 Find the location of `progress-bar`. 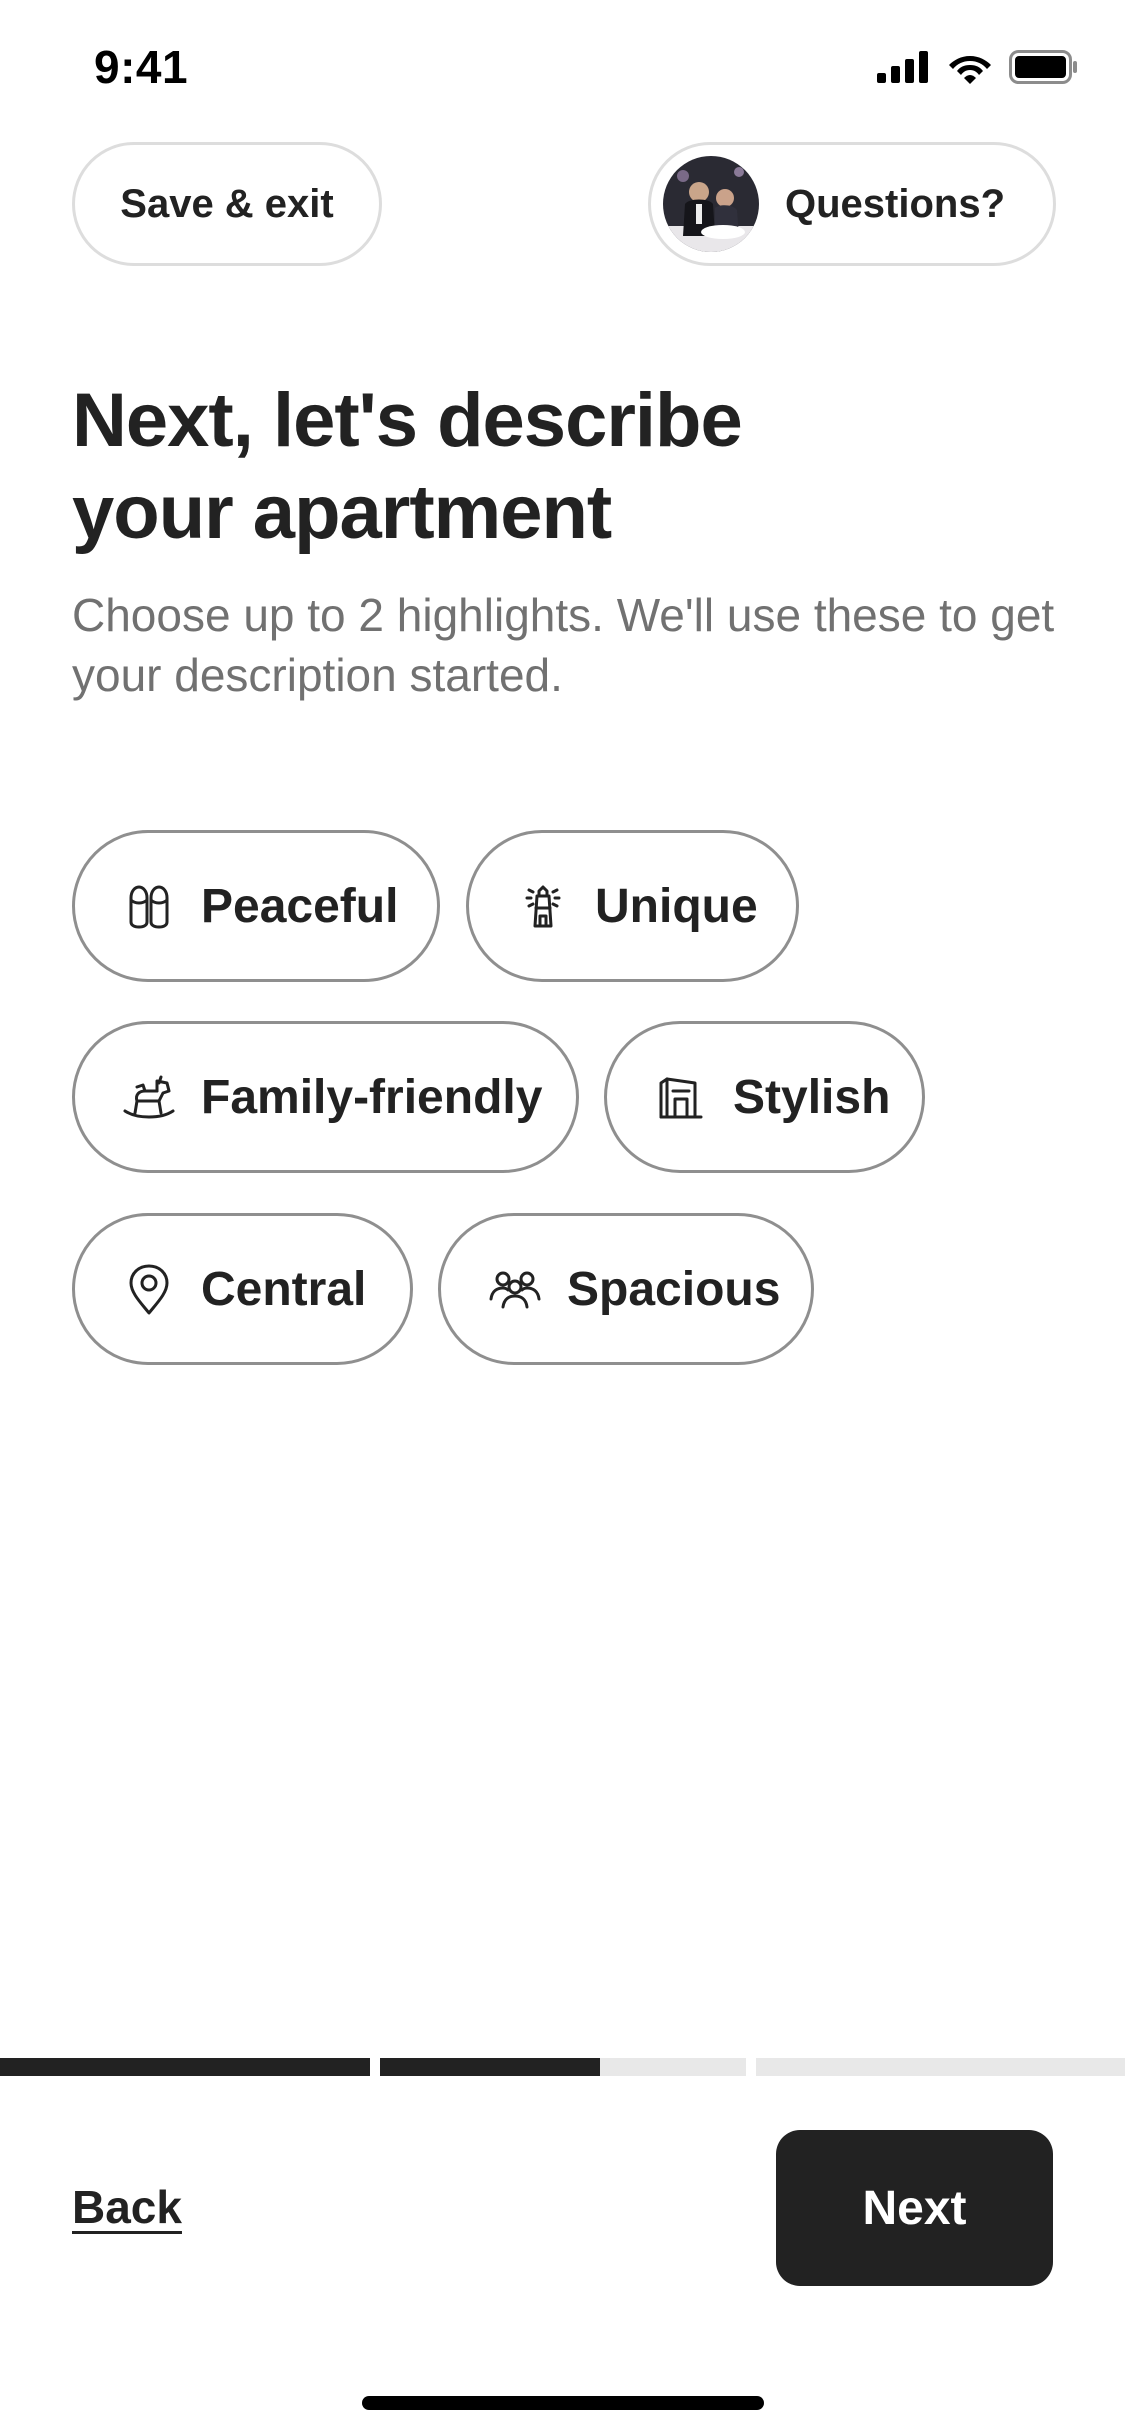

progress-bar is located at coordinates (562, 2067).